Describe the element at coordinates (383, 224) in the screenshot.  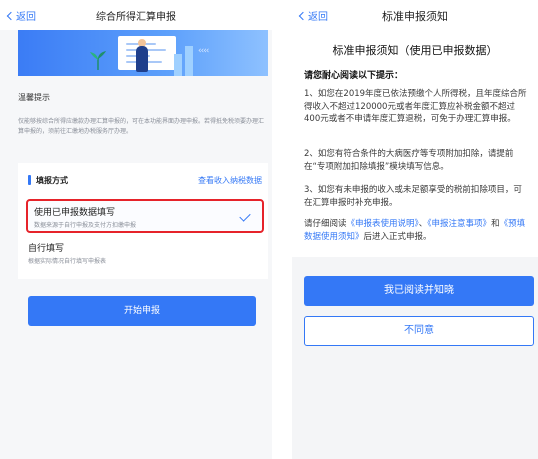
I see `form-usage-guide-link: 《申报表使用说明》` at that location.